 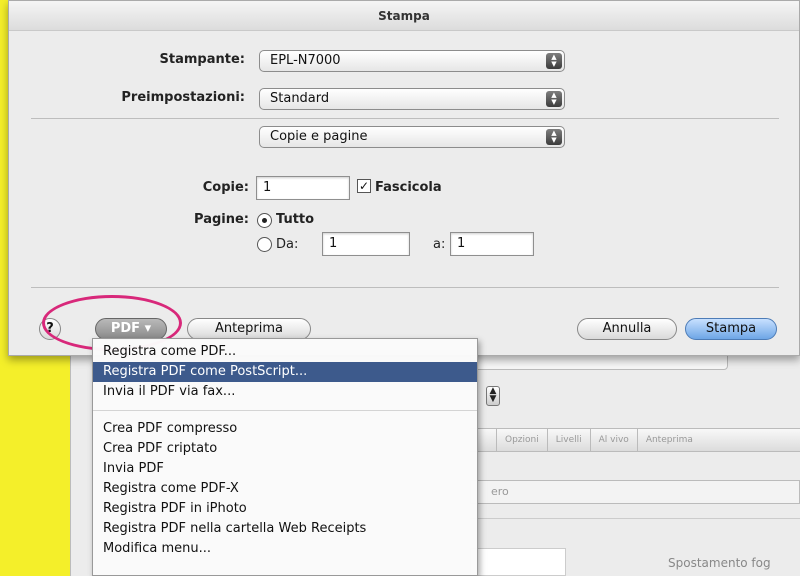 I want to click on printer-popup: EPL-N7000 ▲ ▼, so click(x=412, y=61).